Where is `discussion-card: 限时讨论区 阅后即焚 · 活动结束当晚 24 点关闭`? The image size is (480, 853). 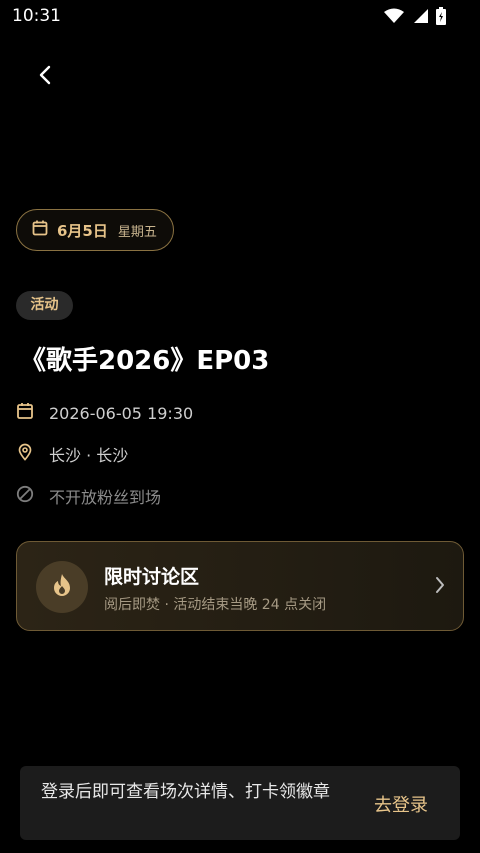 discussion-card: 限时讨论区 阅后即焚 · 活动结束当晚 24 点关闭 is located at coordinates (240, 586).